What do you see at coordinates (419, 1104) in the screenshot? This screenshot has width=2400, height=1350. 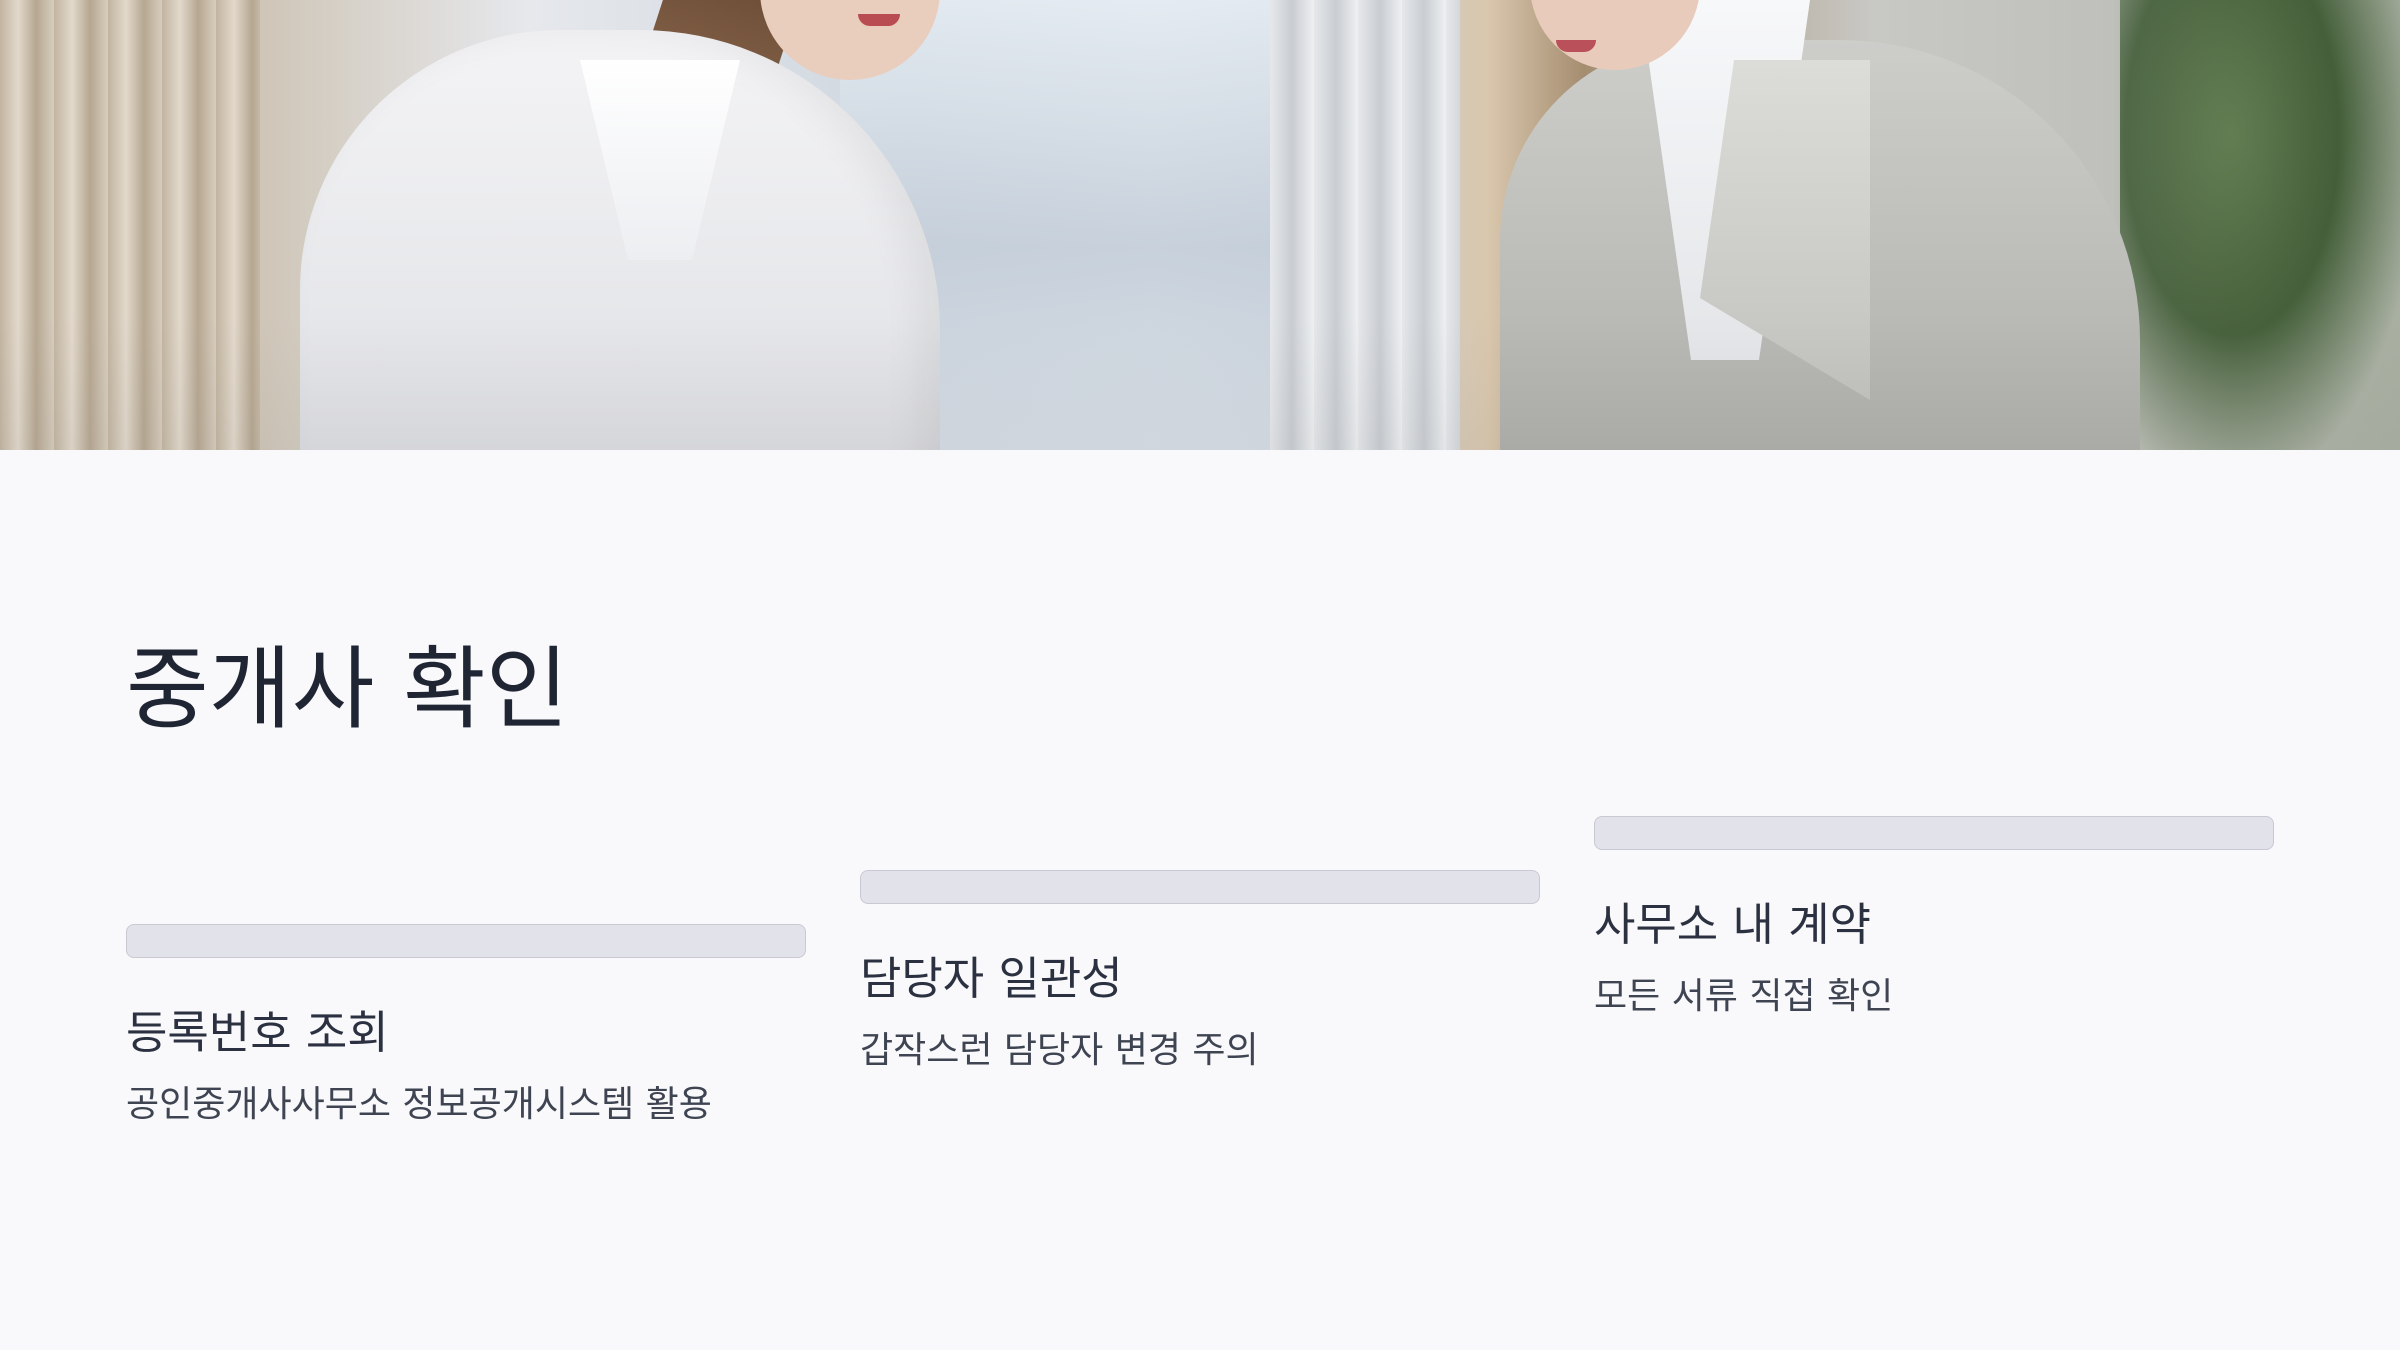 I see `step-description: 공인중개사사무소 정보공개시스템 활용` at bounding box center [419, 1104].